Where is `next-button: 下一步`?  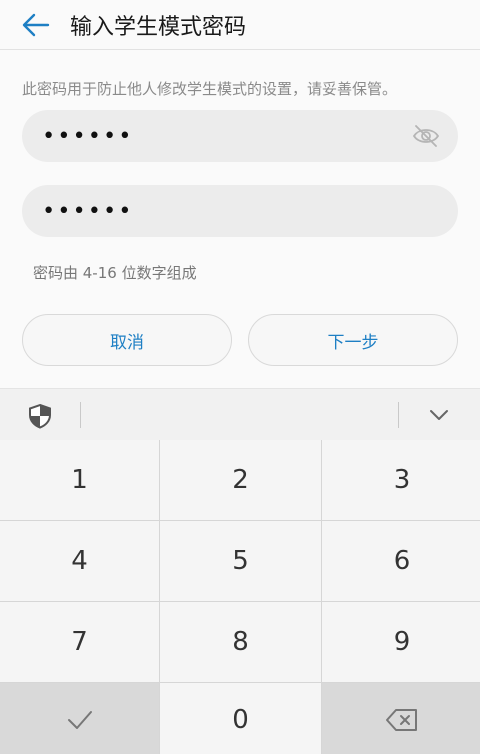
next-button: 下一步 is located at coordinates (353, 340).